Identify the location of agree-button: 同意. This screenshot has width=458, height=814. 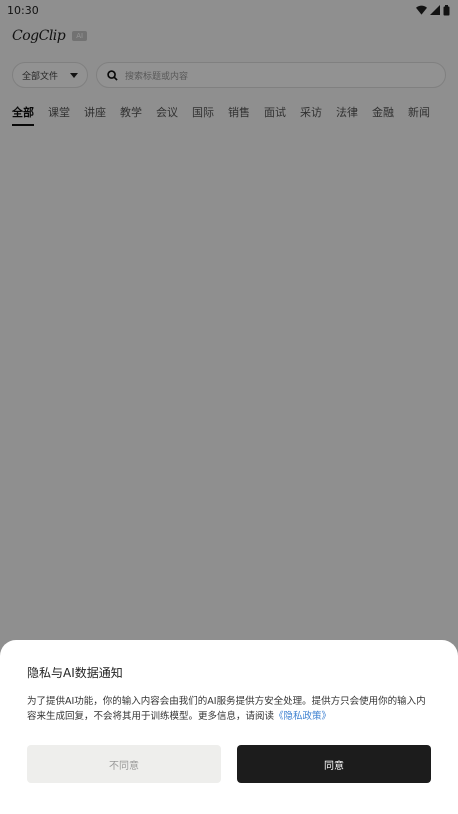
(334, 764).